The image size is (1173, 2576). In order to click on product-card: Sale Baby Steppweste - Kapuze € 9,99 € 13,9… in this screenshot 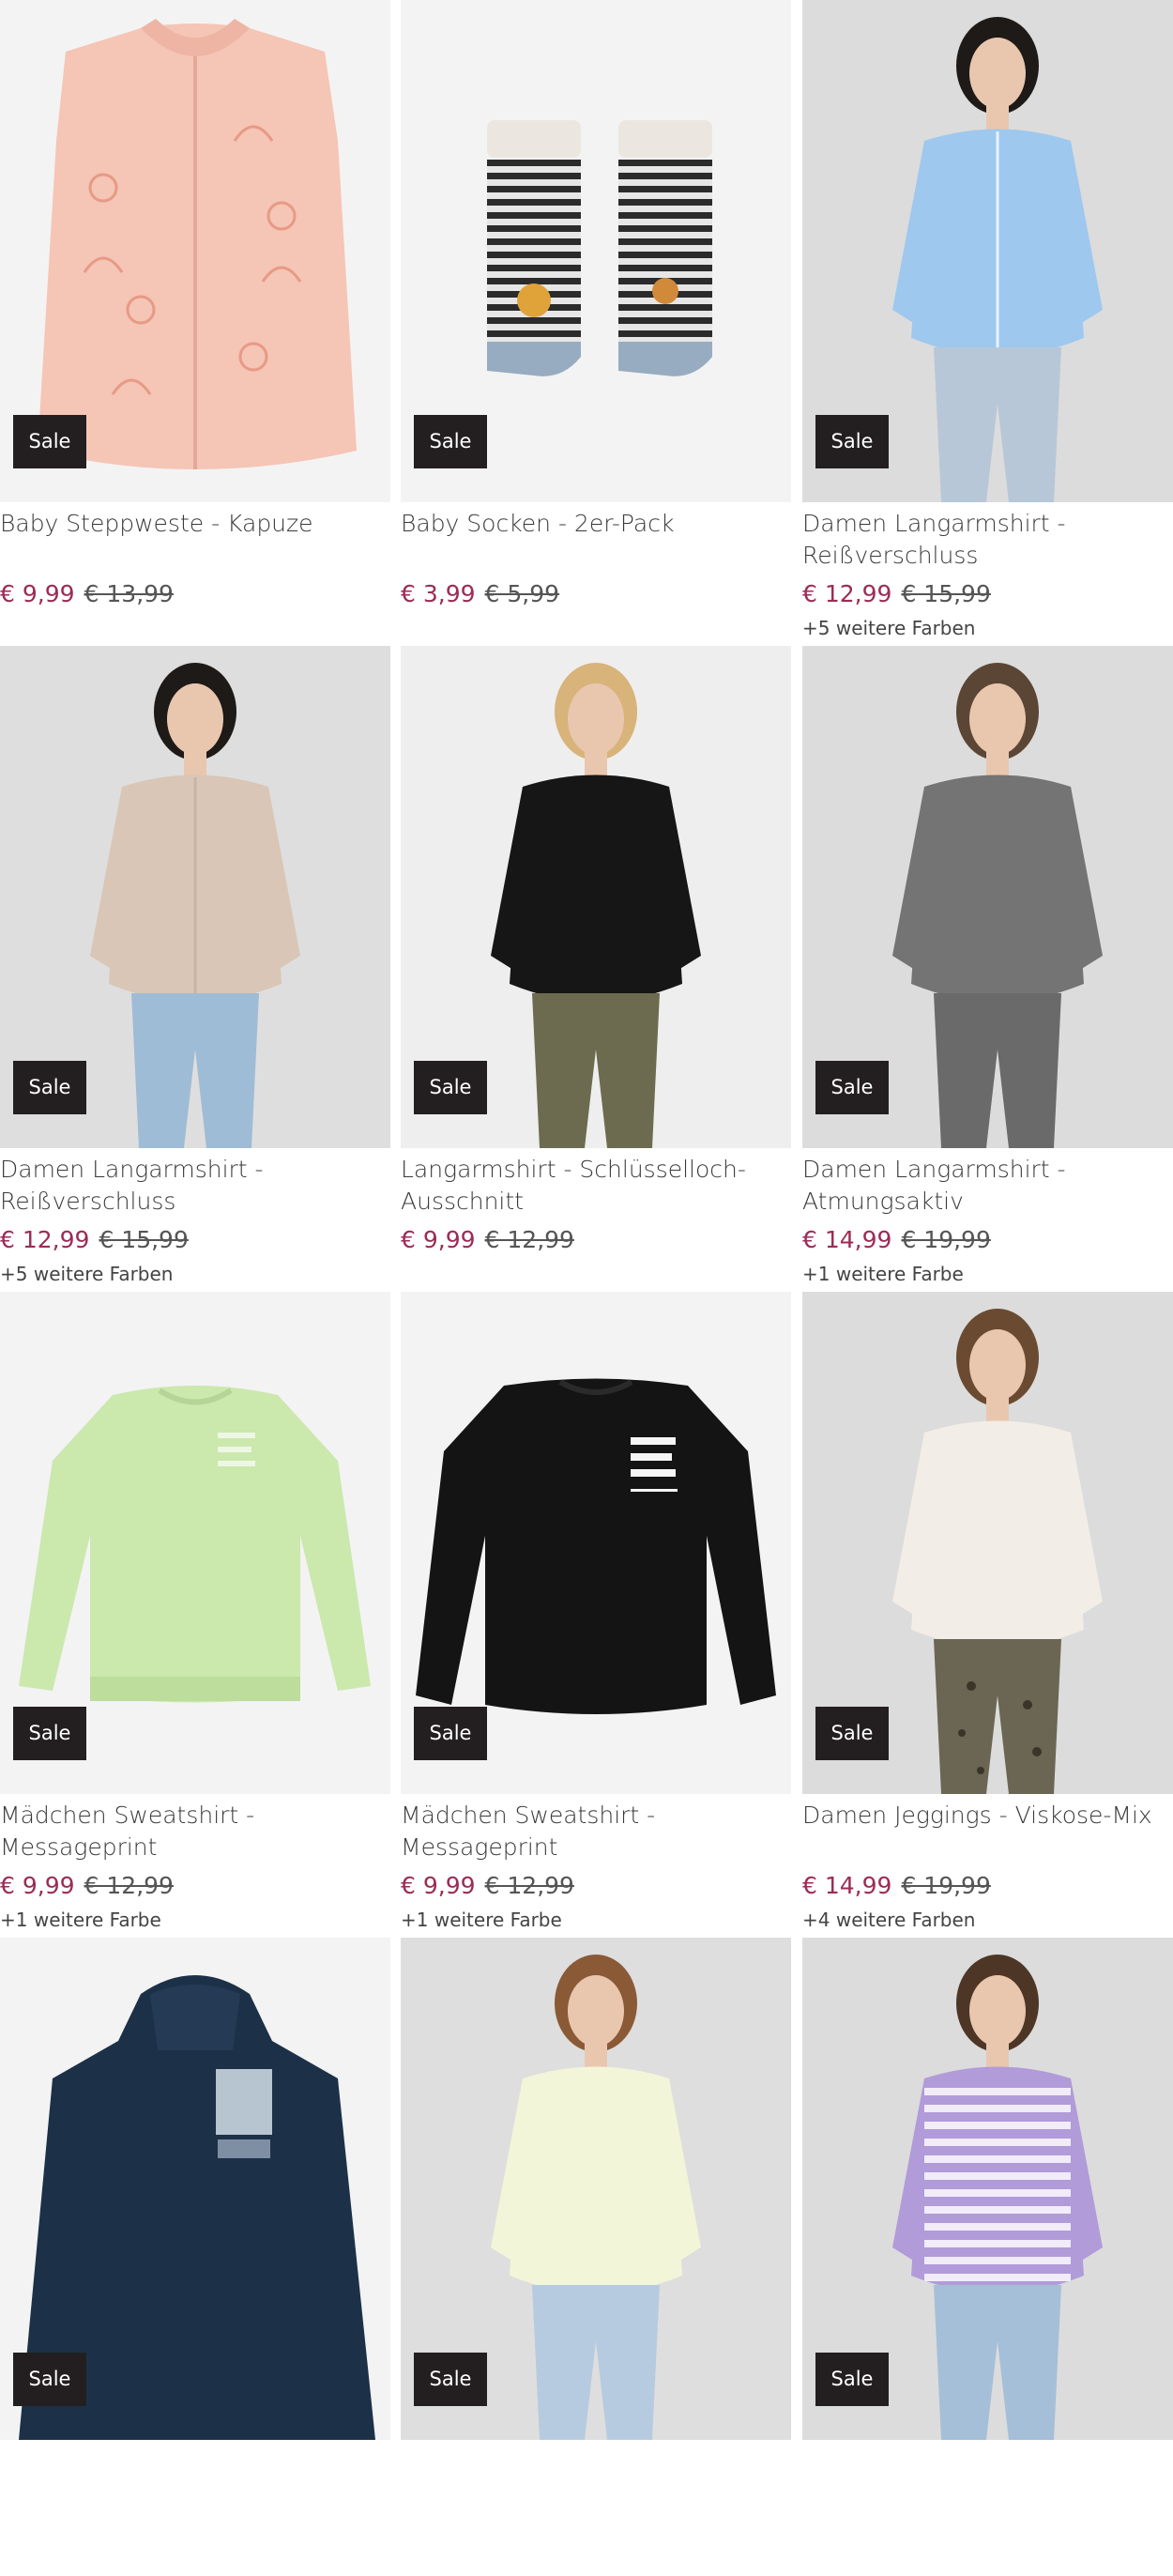, I will do `click(195, 319)`.